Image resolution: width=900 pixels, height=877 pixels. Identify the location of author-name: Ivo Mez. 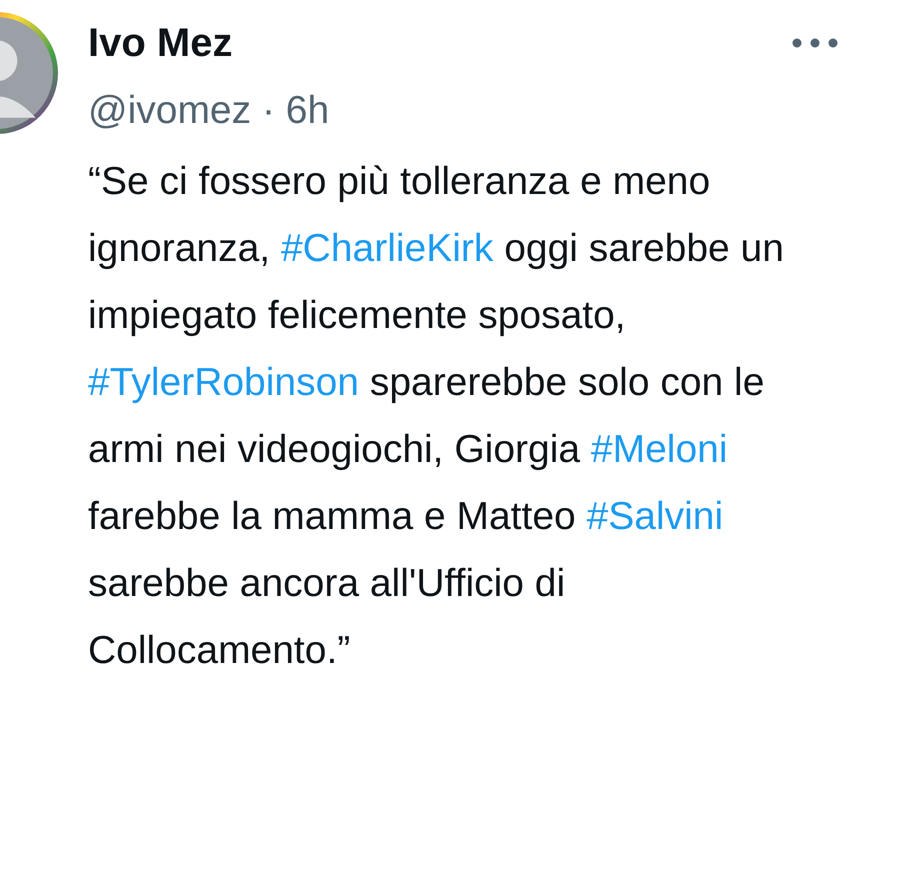
(209, 43).